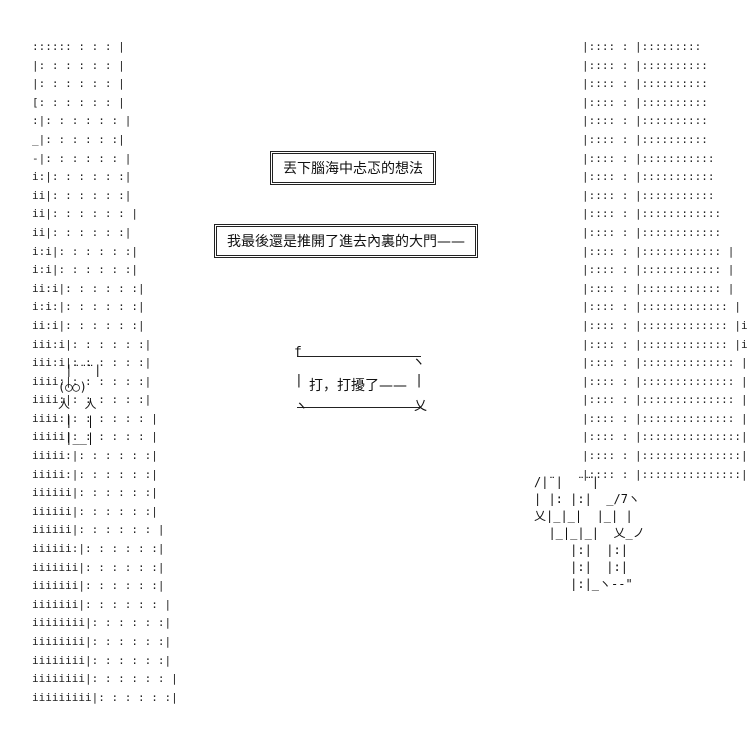  What do you see at coordinates (661, 307) in the screenshot?
I see `right-wall-row: |:::: : |::::::::::::: |` at bounding box center [661, 307].